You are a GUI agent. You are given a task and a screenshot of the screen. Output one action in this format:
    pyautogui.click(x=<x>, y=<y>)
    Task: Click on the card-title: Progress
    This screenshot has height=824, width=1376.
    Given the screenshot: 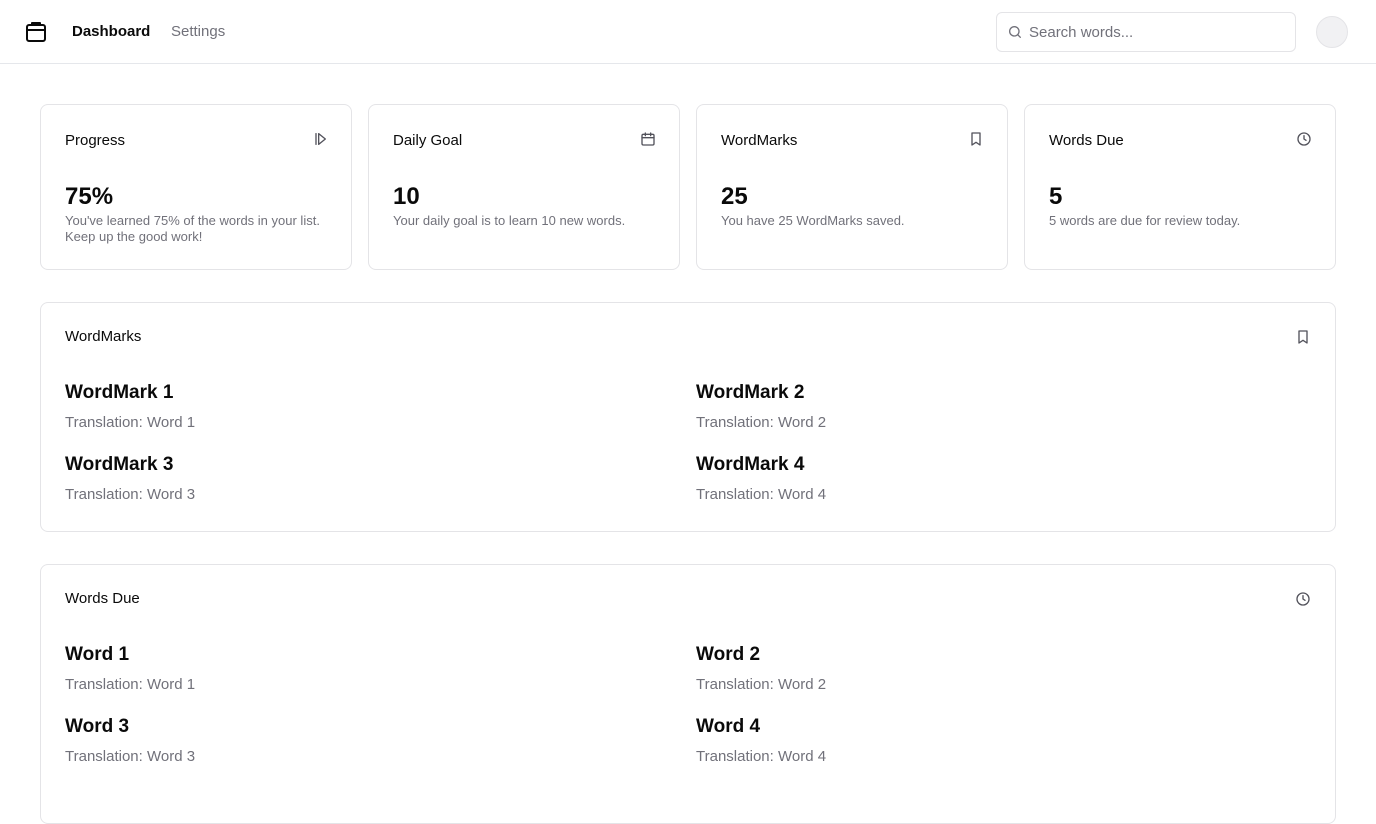 What is the action you would take?
    pyautogui.click(x=95, y=140)
    